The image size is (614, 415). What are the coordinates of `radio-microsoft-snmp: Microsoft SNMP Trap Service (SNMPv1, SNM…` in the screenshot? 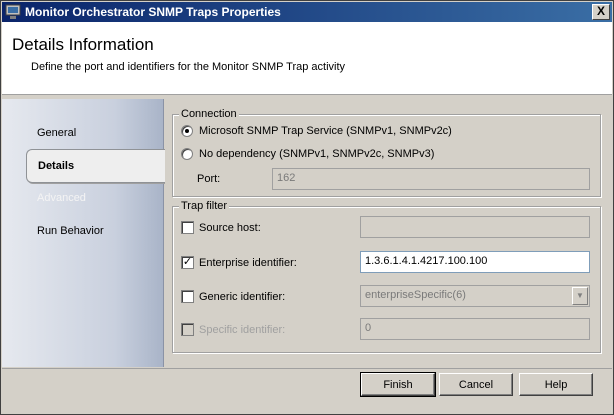 It's located at (316, 131).